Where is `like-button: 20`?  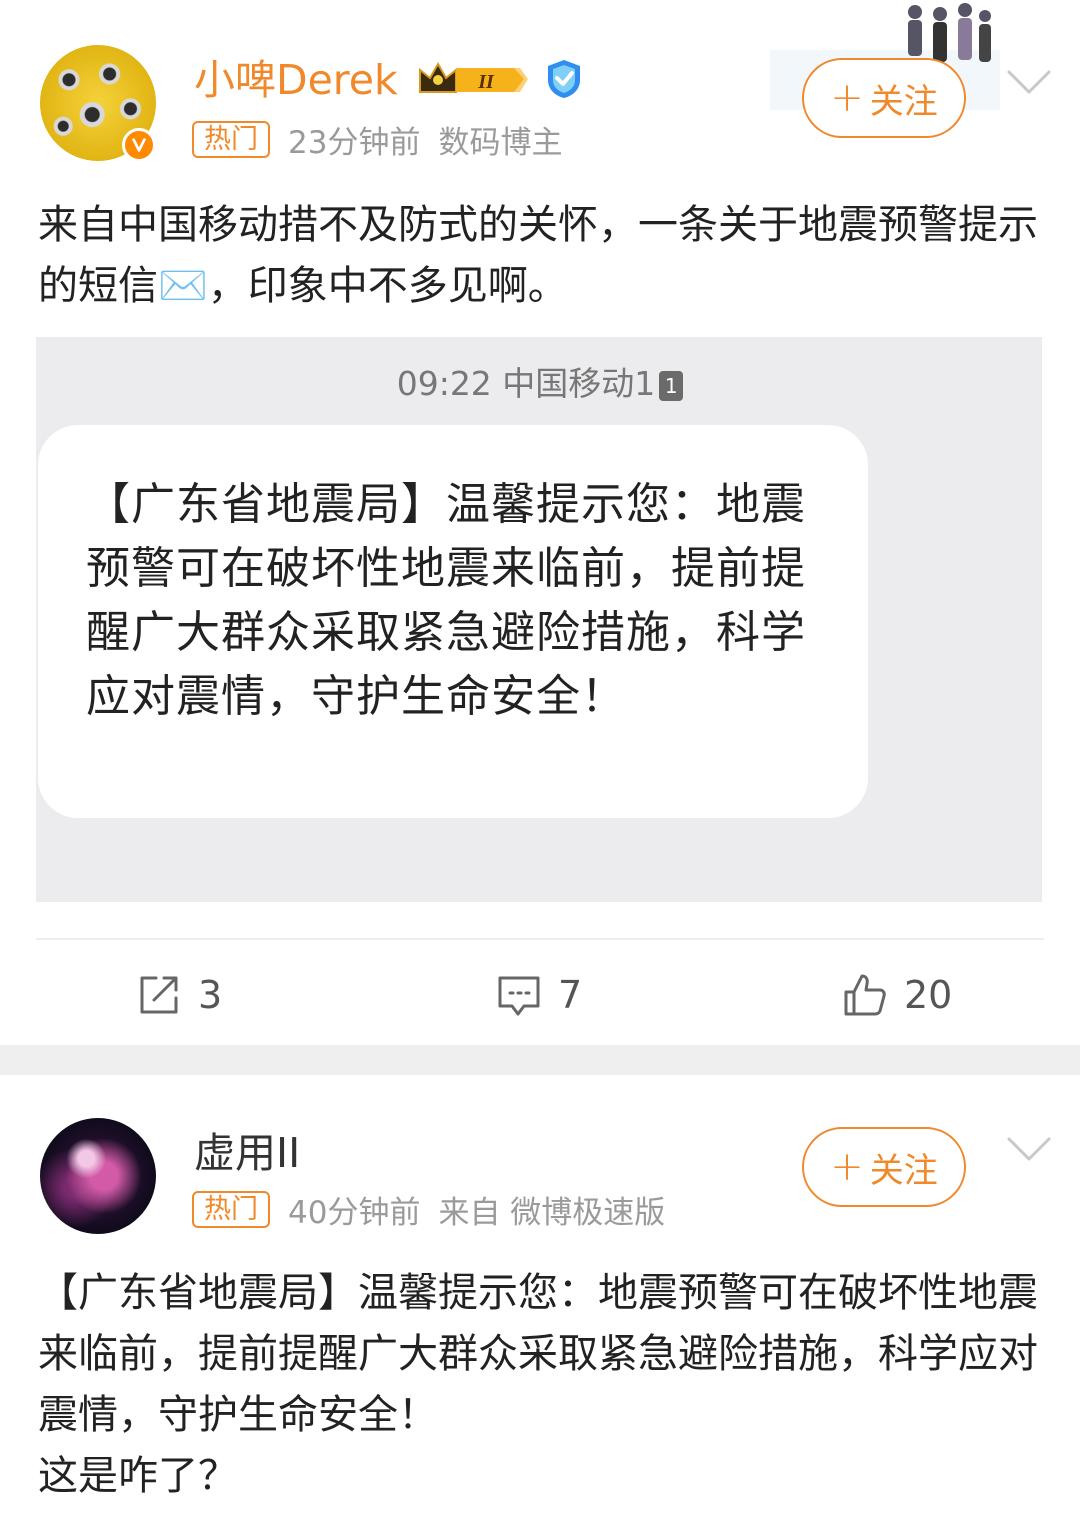 like-button: 20 is located at coordinates (897, 995).